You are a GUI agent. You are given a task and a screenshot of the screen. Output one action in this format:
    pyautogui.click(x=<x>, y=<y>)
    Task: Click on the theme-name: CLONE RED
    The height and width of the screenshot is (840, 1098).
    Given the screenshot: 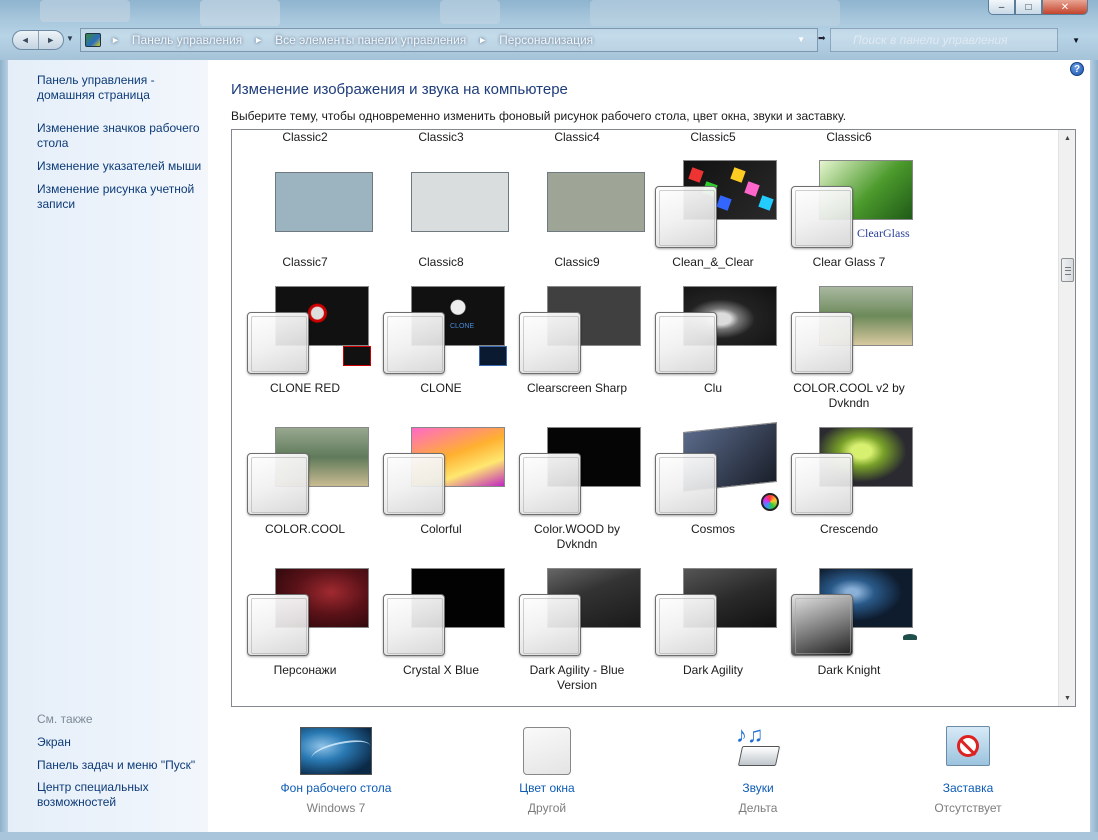 What is the action you would take?
    pyautogui.click(x=305, y=388)
    